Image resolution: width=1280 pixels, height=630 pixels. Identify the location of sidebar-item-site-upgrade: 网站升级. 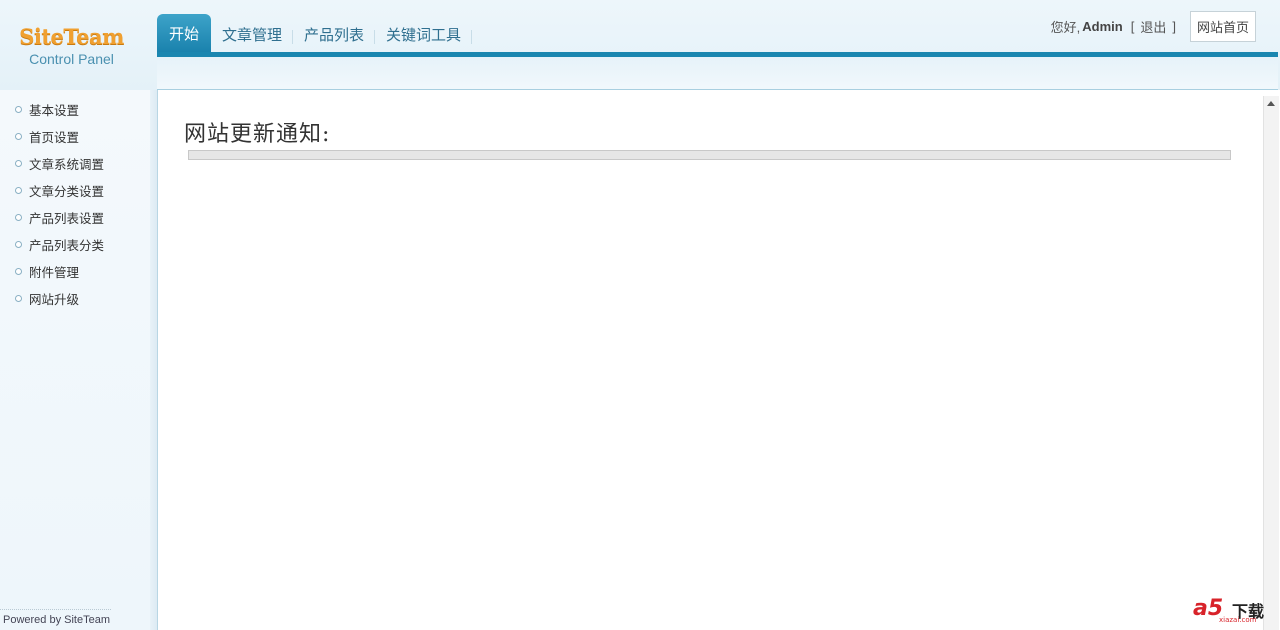
(52, 302).